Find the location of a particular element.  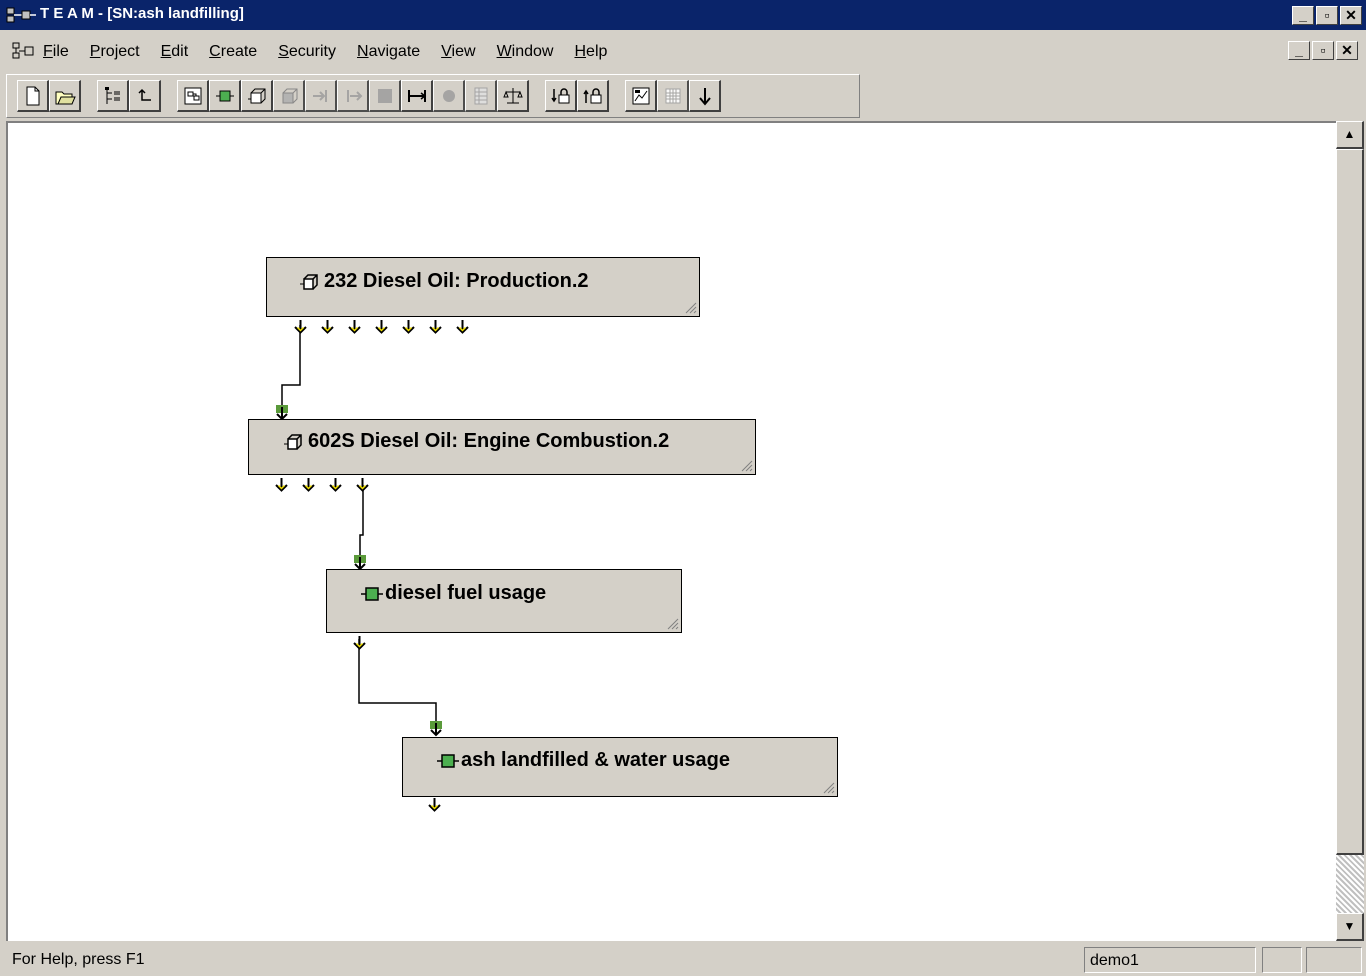

download-button is located at coordinates (705, 96).